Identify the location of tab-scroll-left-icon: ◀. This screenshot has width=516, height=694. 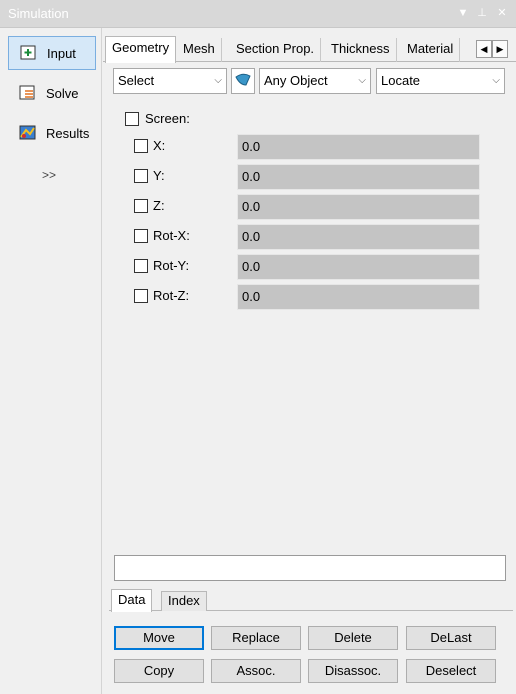
(484, 49).